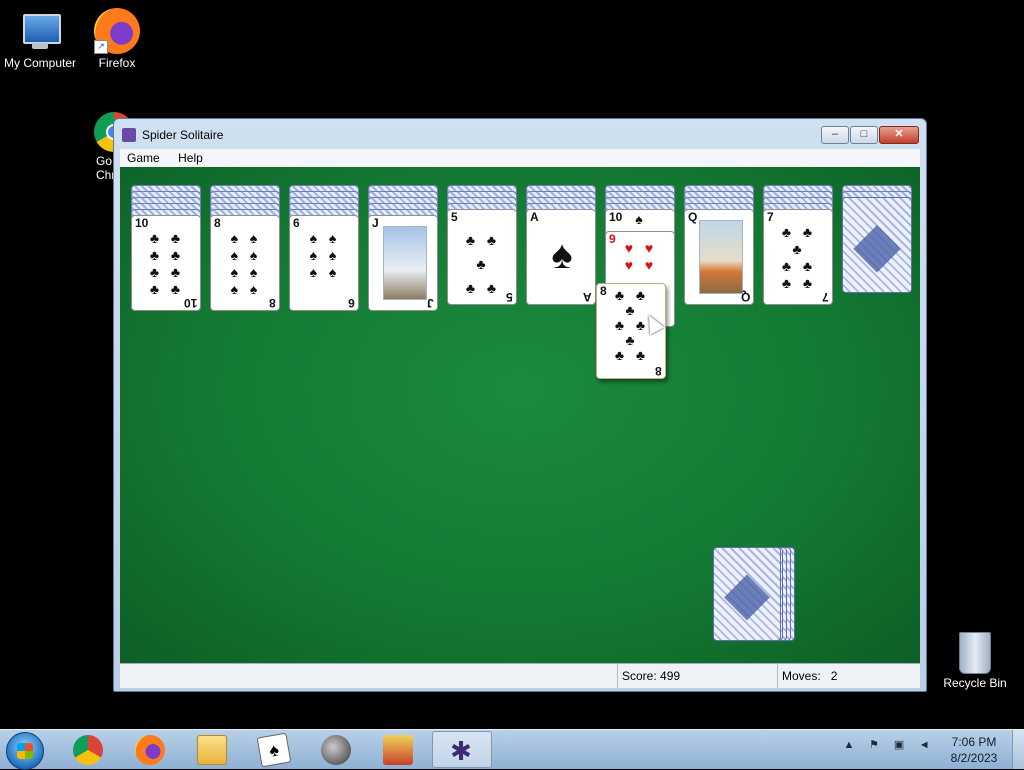 Image resolution: width=1024 pixels, height=770 pixels. What do you see at coordinates (587, 297) in the screenshot?
I see `card-rank-inverted: A` at bounding box center [587, 297].